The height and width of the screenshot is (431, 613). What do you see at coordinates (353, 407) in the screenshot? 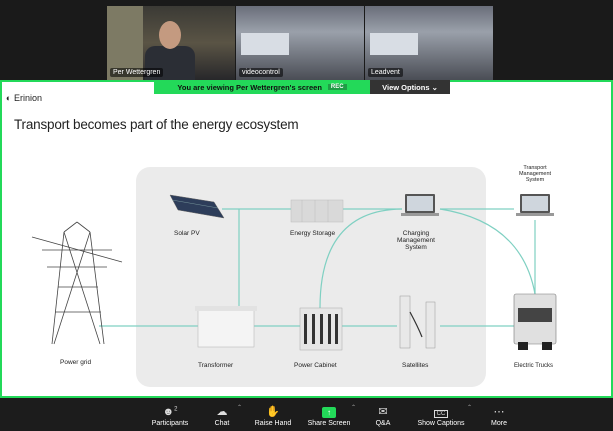
I see `share-options-caret: ⌃` at bounding box center [353, 407].